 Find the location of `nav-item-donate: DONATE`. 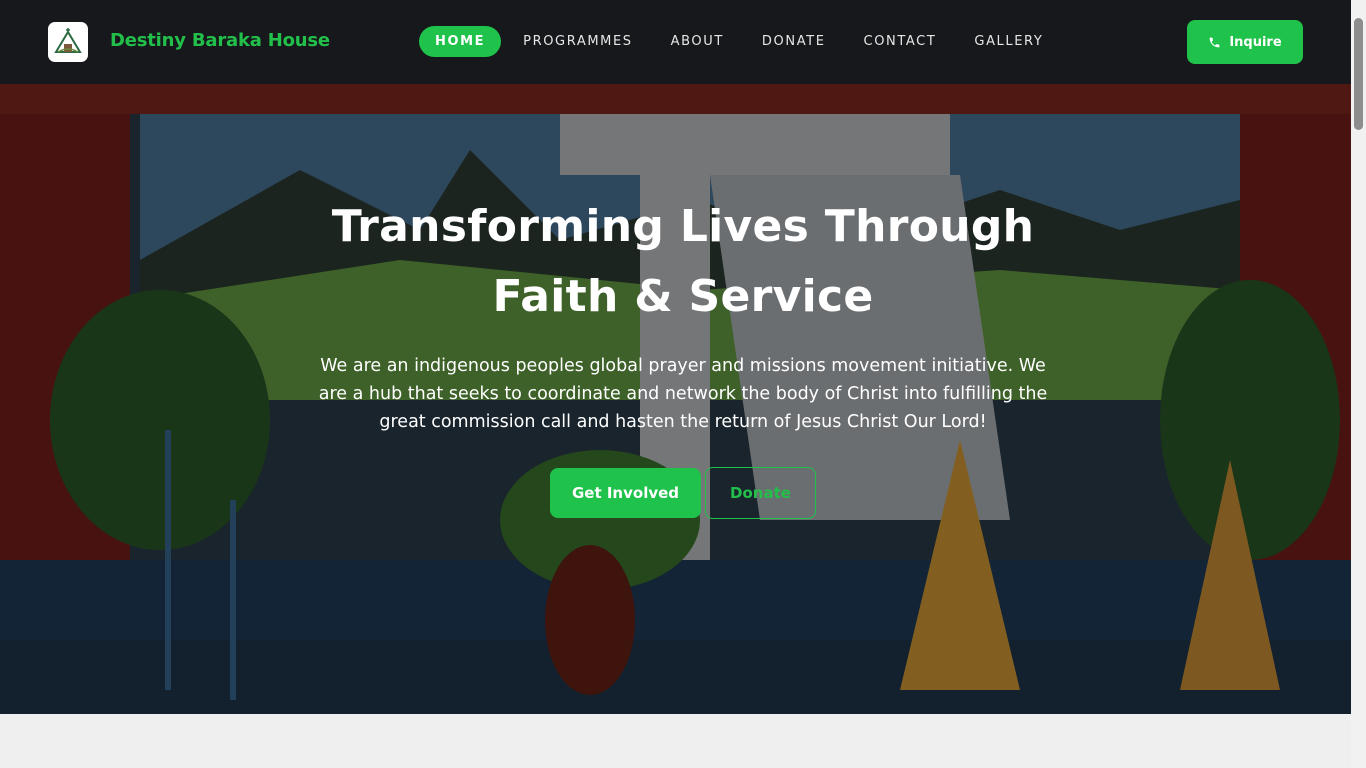

nav-item-donate: DONATE is located at coordinates (794, 41).